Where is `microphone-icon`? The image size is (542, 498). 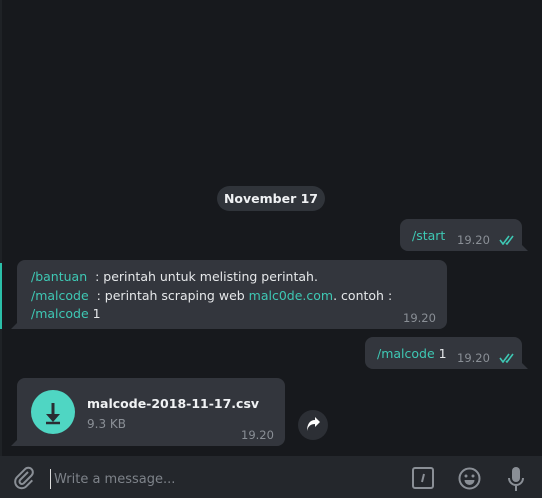
microphone-icon is located at coordinates (516, 479).